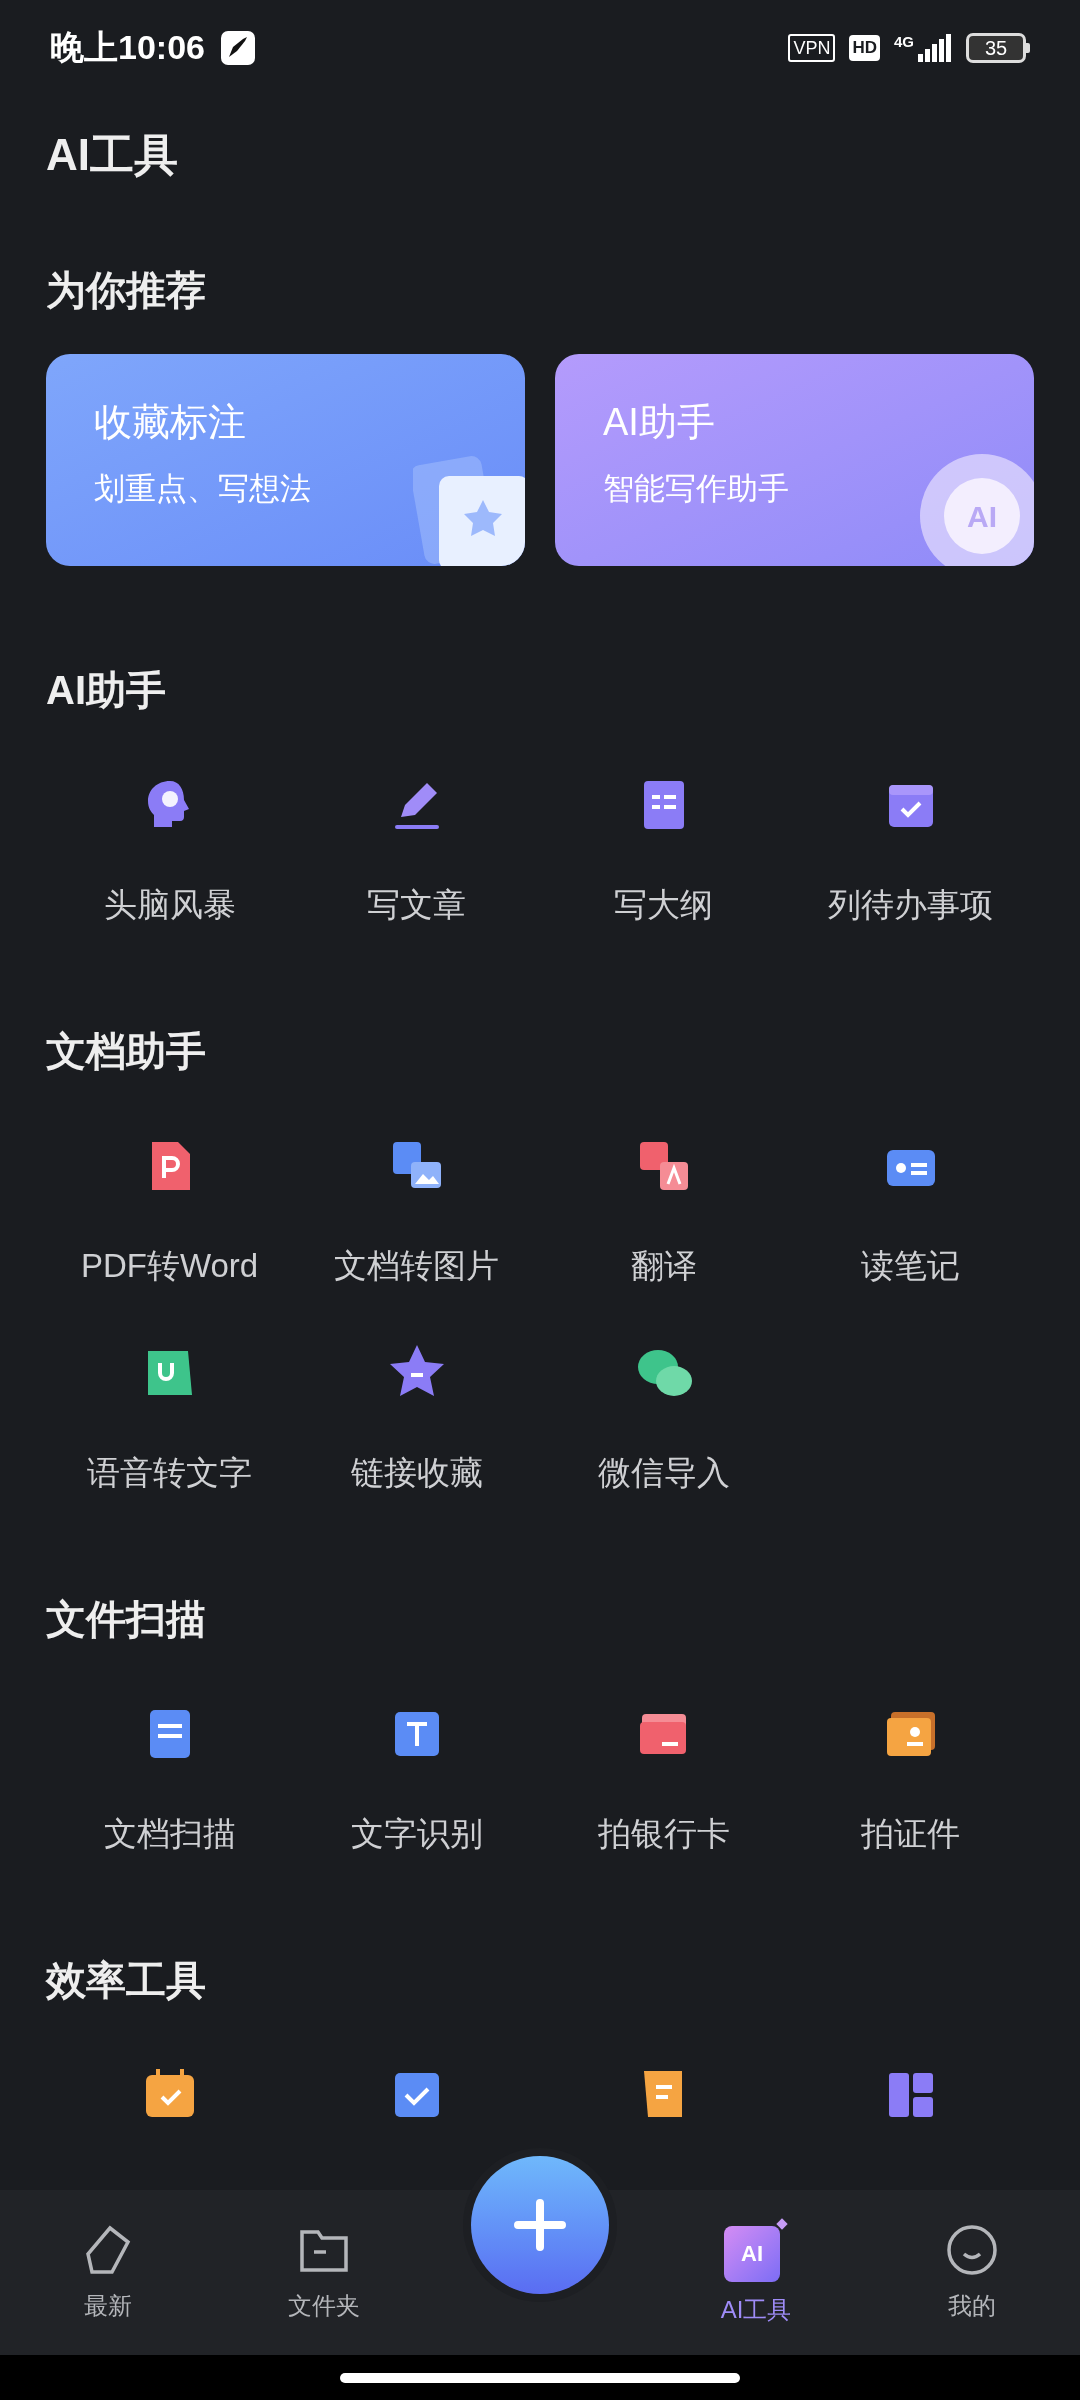 The image size is (1080, 2400). Describe the element at coordinates (324, 2272) in the screenshot. I see `nav-tab: 文件夹` at that location.